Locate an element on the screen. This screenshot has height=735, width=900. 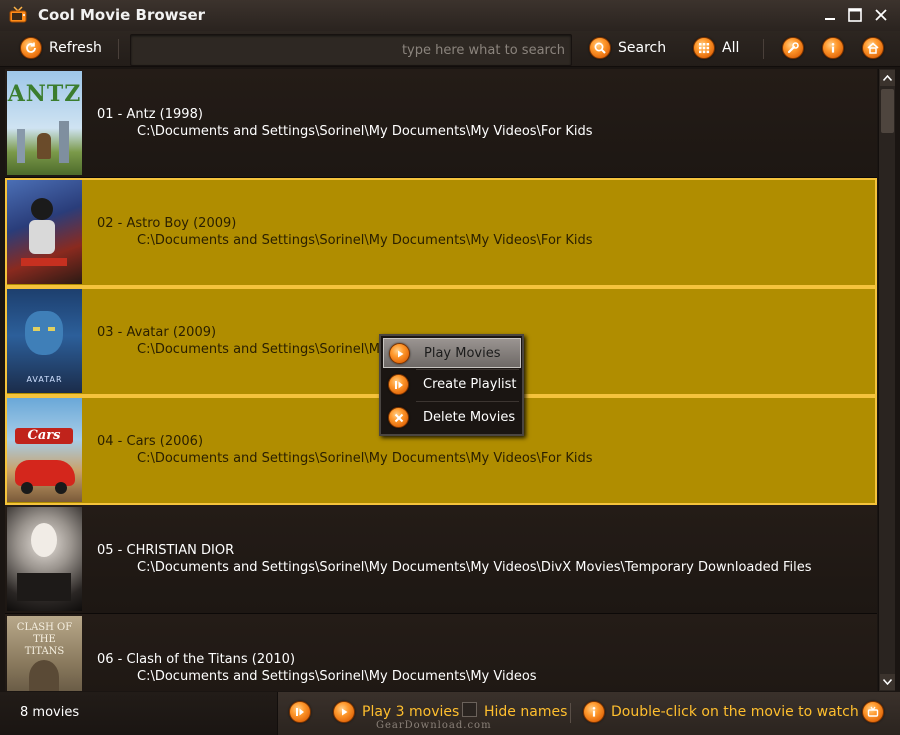
movie-poster: AVATAR is located at coordinates (44, 341).